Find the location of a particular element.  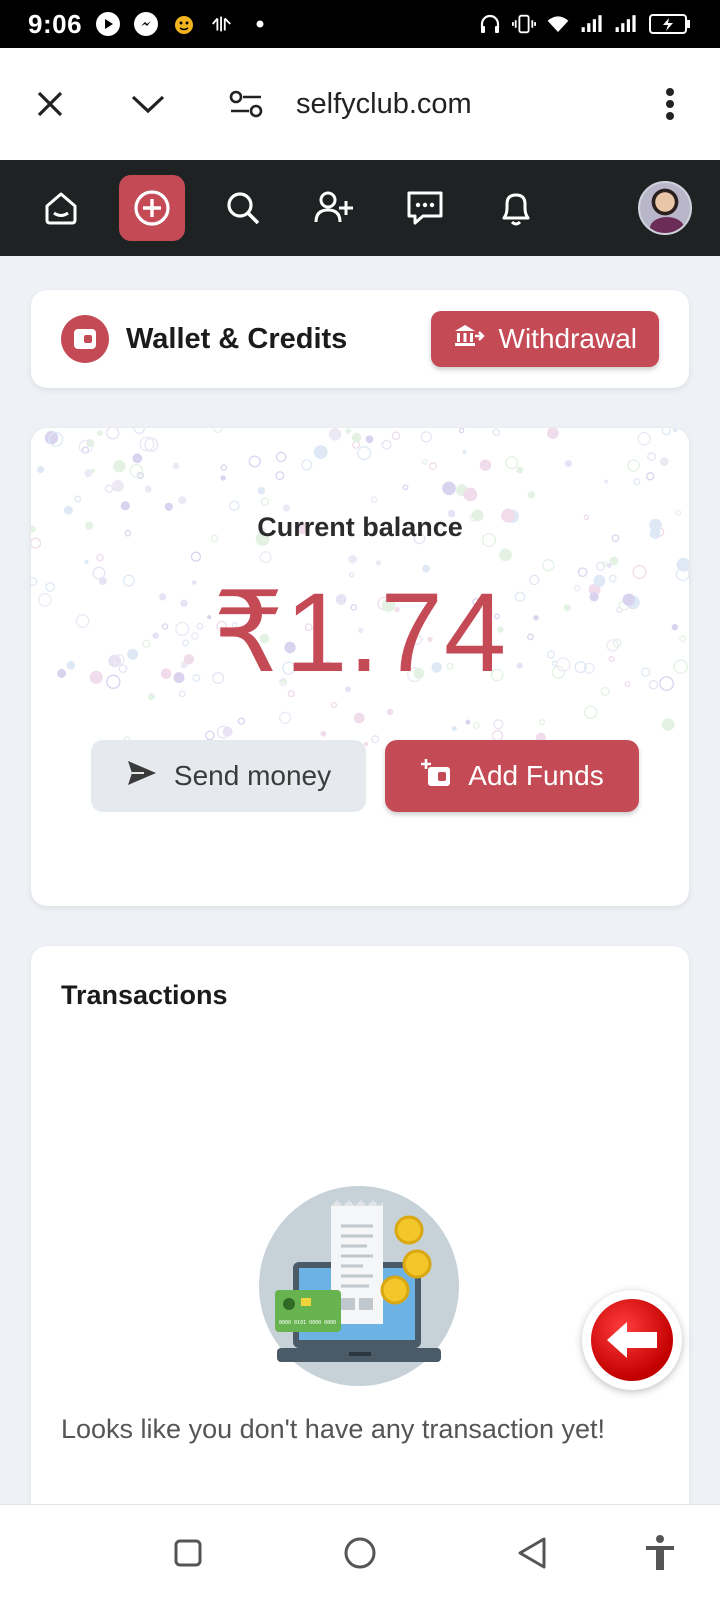

back-triangle-icon is located at coordinates (532, 1553).